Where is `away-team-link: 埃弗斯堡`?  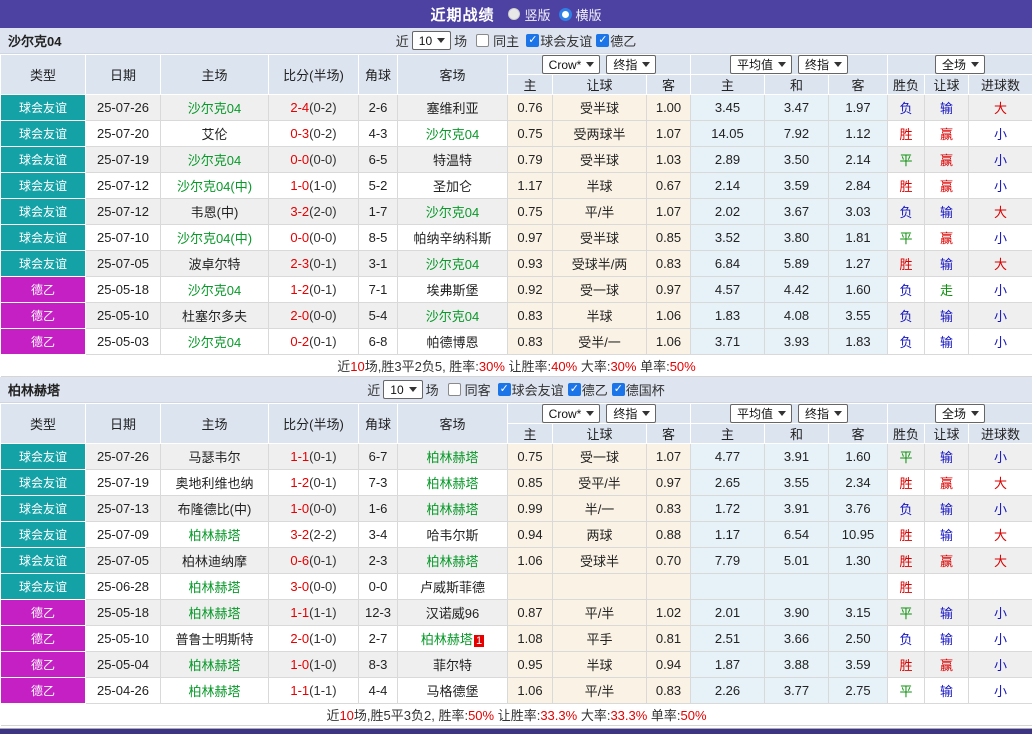 away-team-link: 埃弗斯堡 is located at coordinates (452, 290).